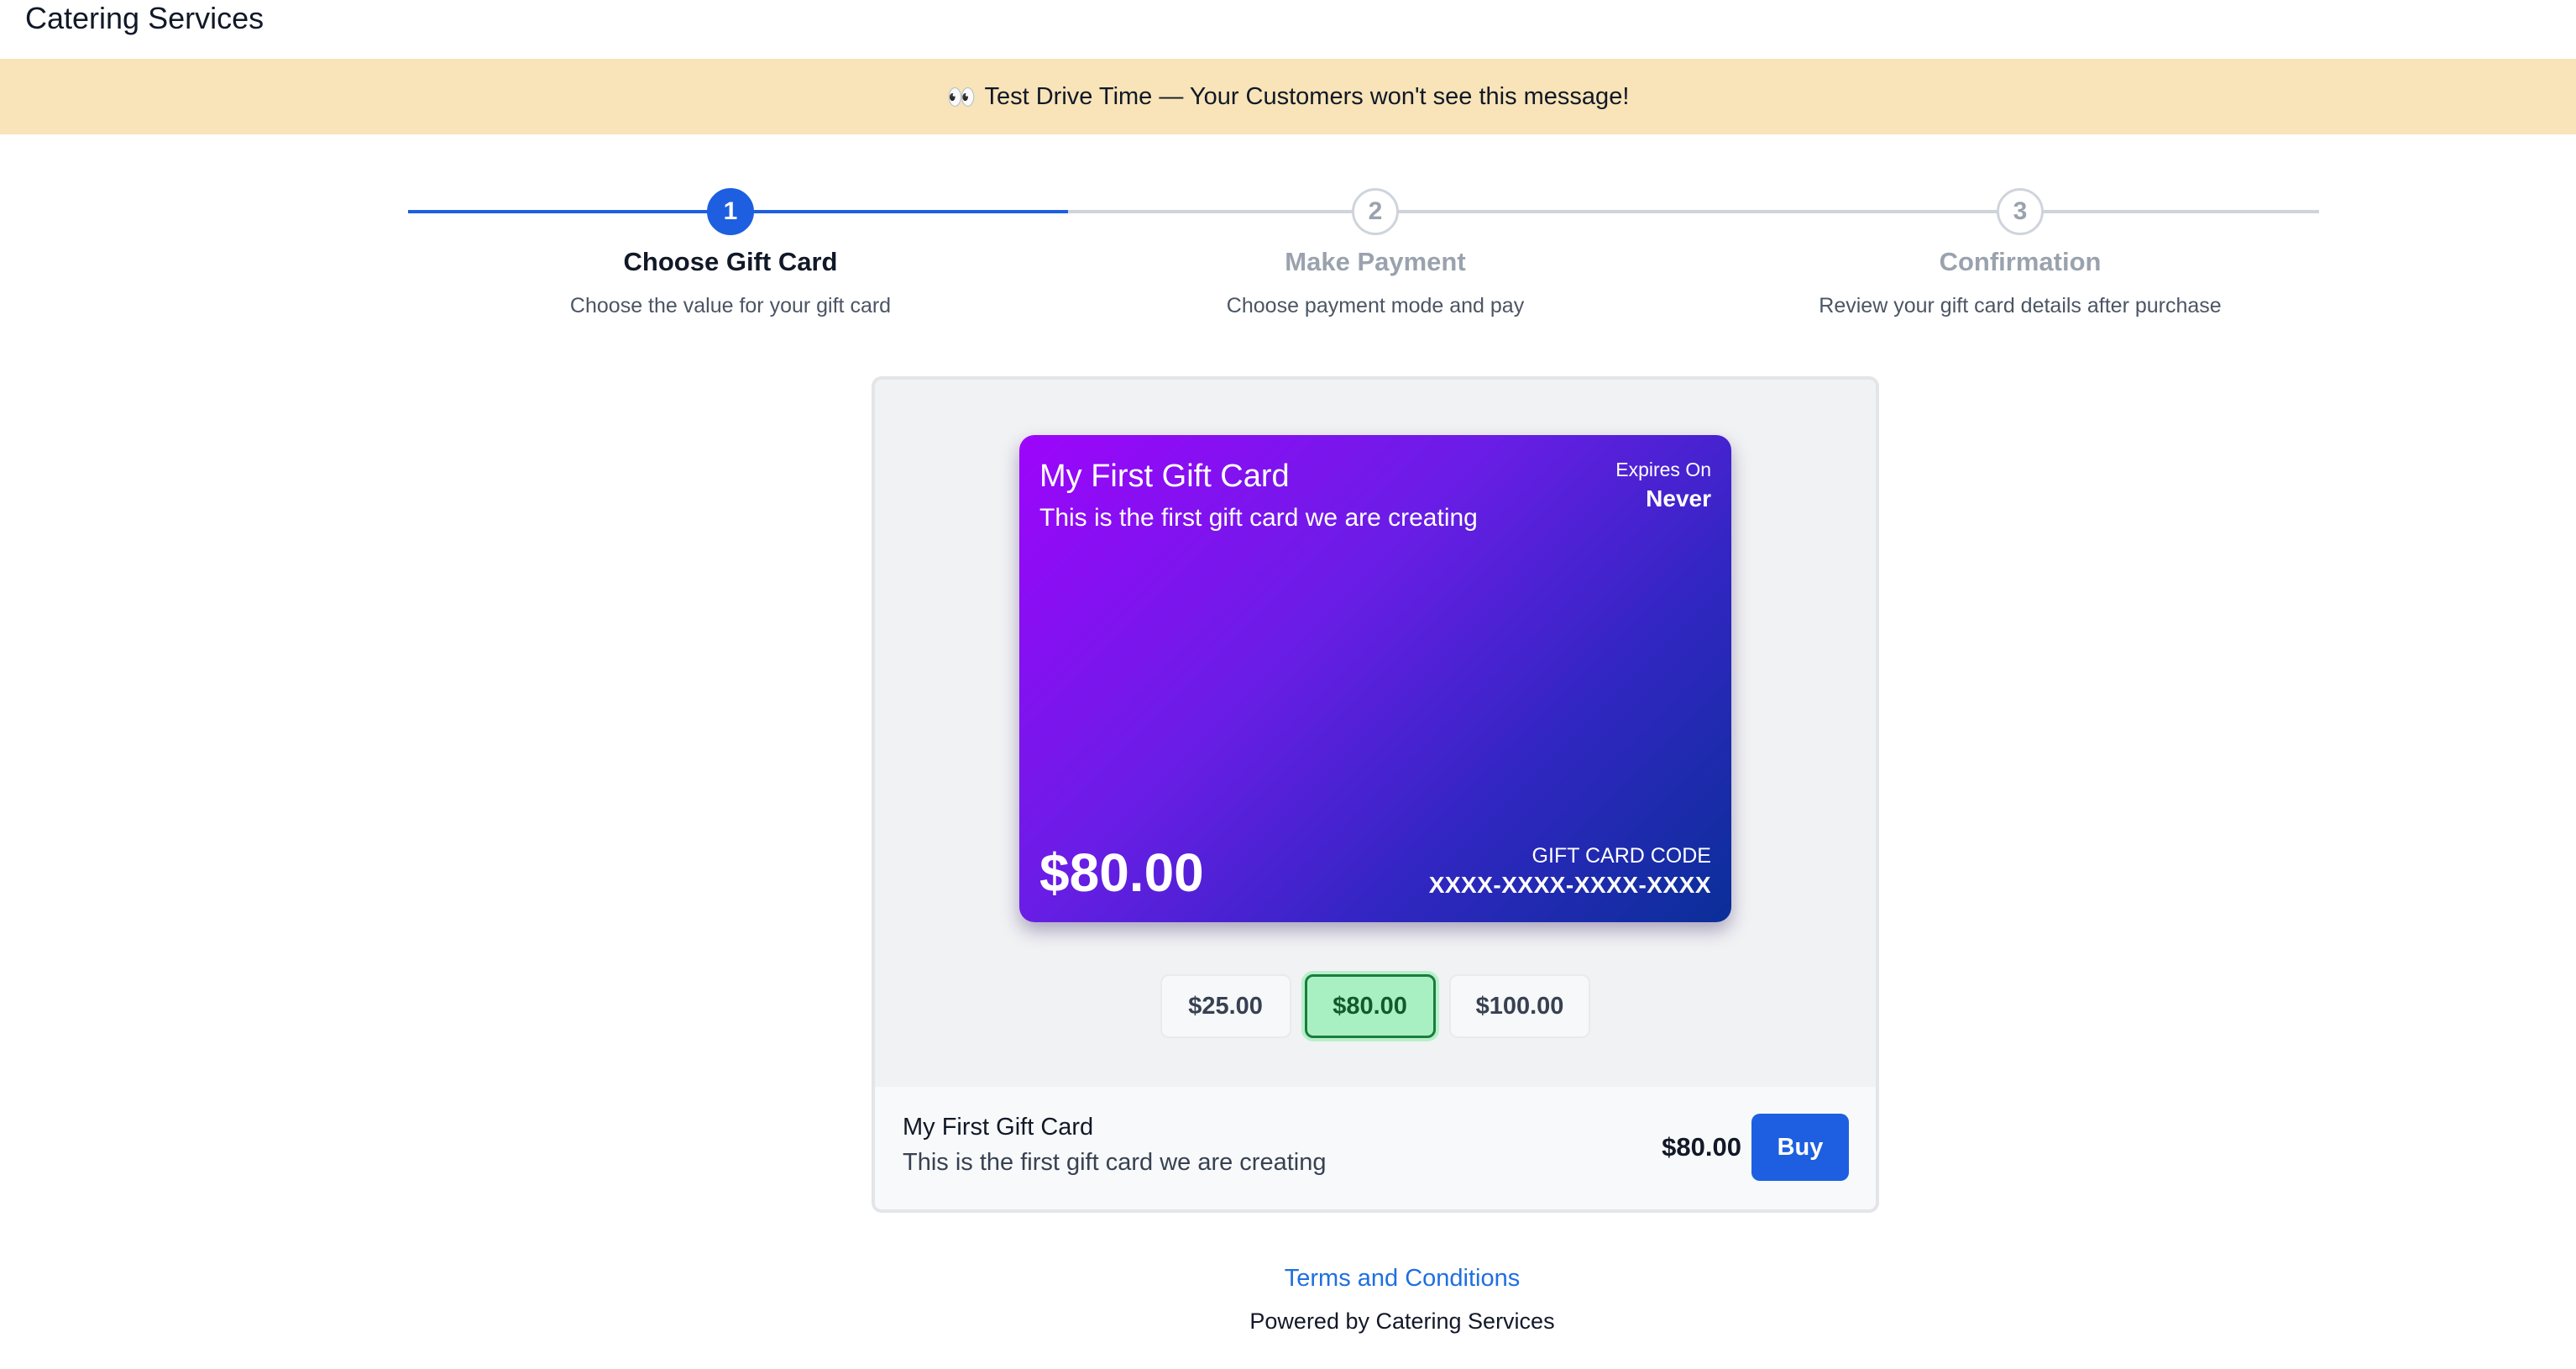 Image resolution: width=2576 pixels, height=1369 pixels. What do you see at coordinates (1370, 1006) in the screenshot?
I see `amount-option-80: $80.00` at bounding box center [1370, 1006].